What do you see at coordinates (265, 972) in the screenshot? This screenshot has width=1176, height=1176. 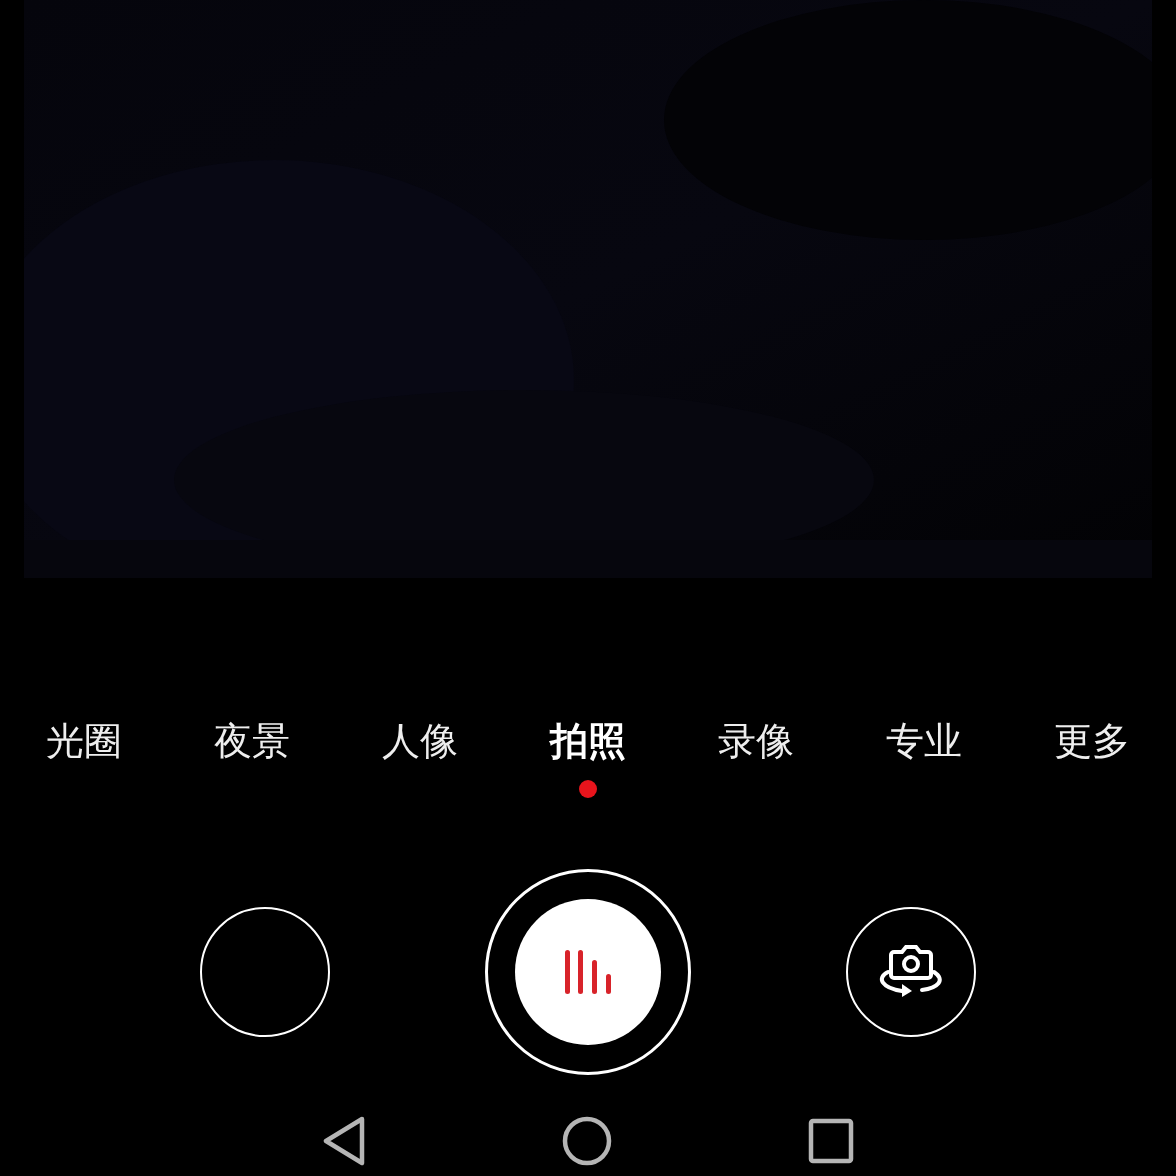 I see `gallery-thumbnail` at bounding box center [265, 972].